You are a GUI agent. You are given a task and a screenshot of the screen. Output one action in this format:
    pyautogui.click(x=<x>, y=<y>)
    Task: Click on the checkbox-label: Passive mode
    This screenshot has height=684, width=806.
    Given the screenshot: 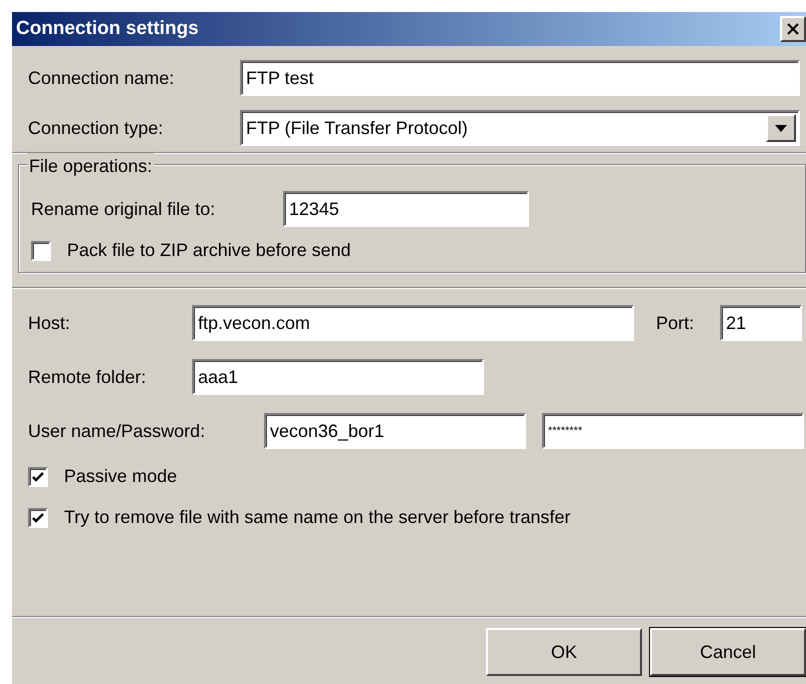 What is the action you would take?
    pyautogui.click(x=121, y=476)
    